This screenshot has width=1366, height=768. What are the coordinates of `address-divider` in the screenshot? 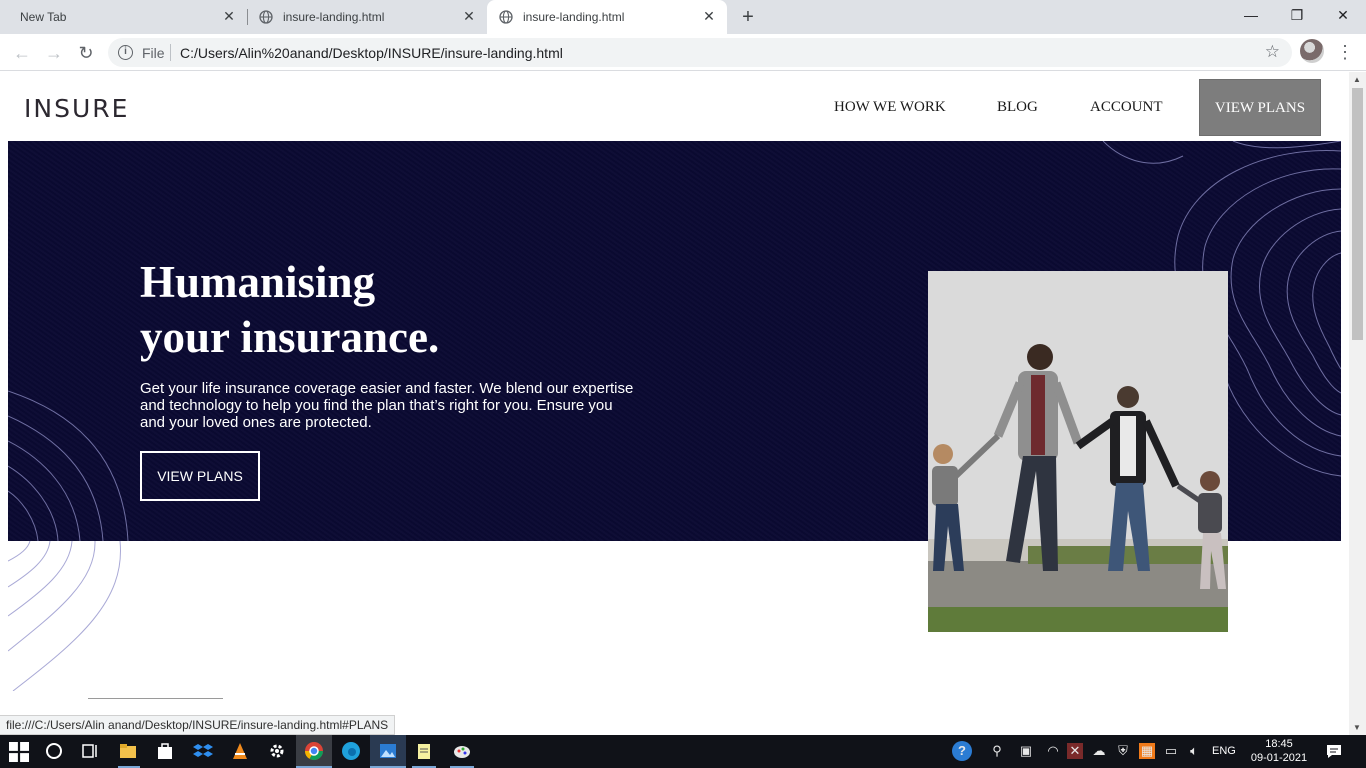 It's located at (170, 52).